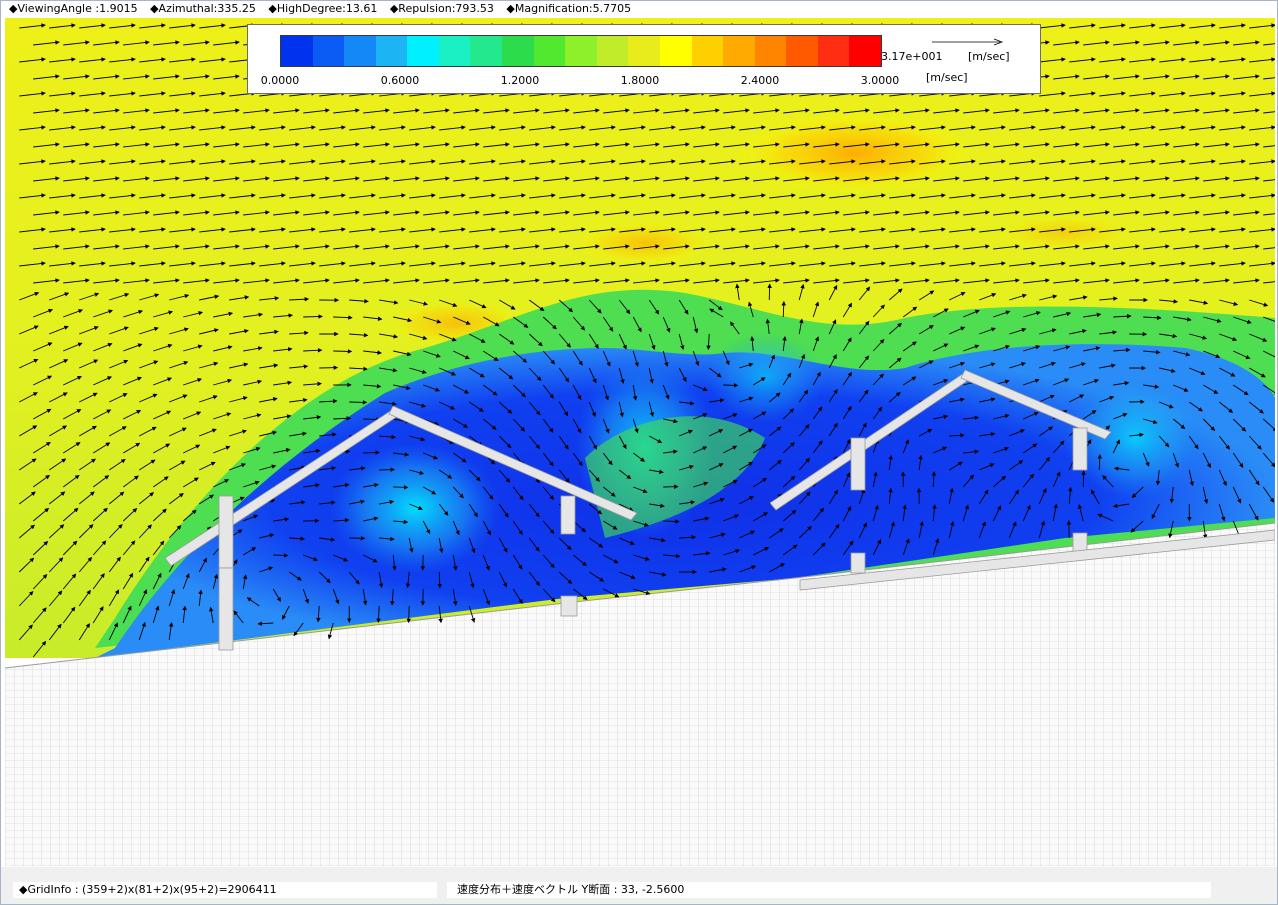 The width and height of the screenshot is (1278, 905). I want to click on repulsion-label: ◆Repulsion:793.53, so click(441, 8).